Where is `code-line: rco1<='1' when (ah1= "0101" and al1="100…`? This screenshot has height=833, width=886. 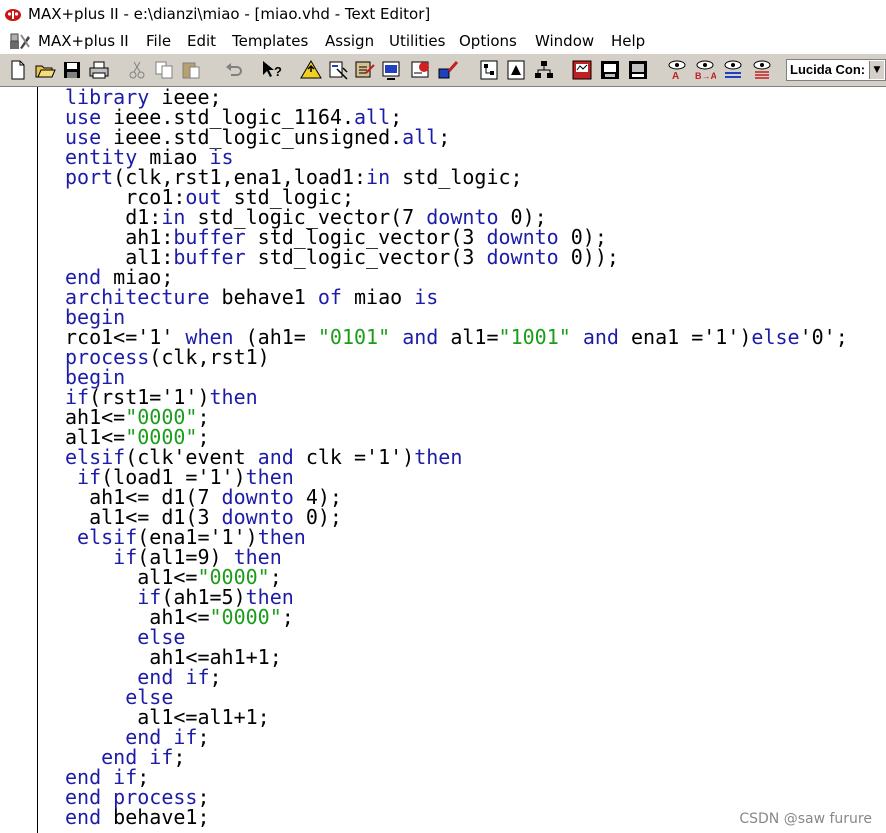
code-line: rco1<='1' when (ah1= "0101" and al1="100… is located at coordinates (456, 337).